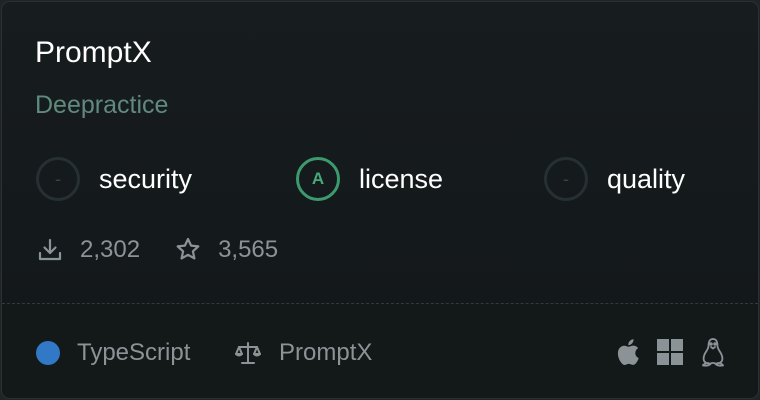 The width and height of the screenshot is (760, 400). I want to click on stars-stat: 3,565, so click(226, 250).